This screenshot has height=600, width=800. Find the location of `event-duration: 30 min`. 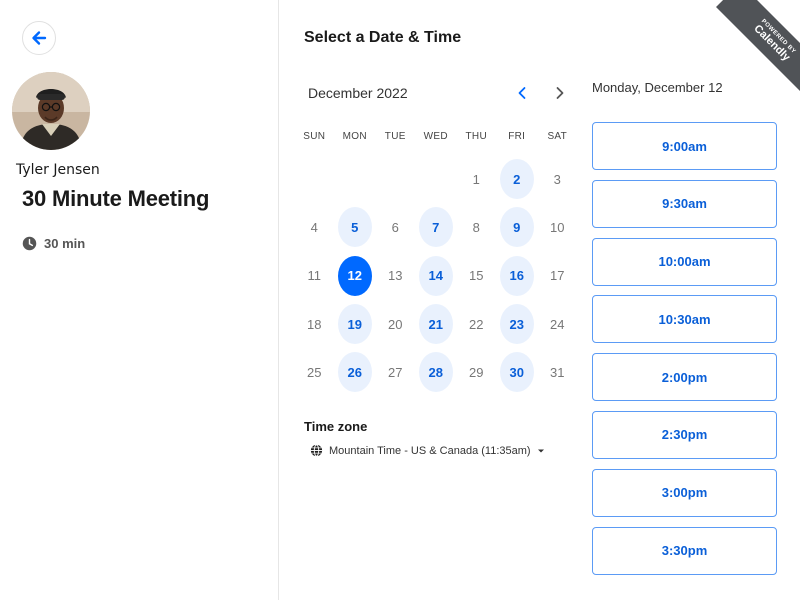

event-duration: 30 min is located at coordinates (53, 243).